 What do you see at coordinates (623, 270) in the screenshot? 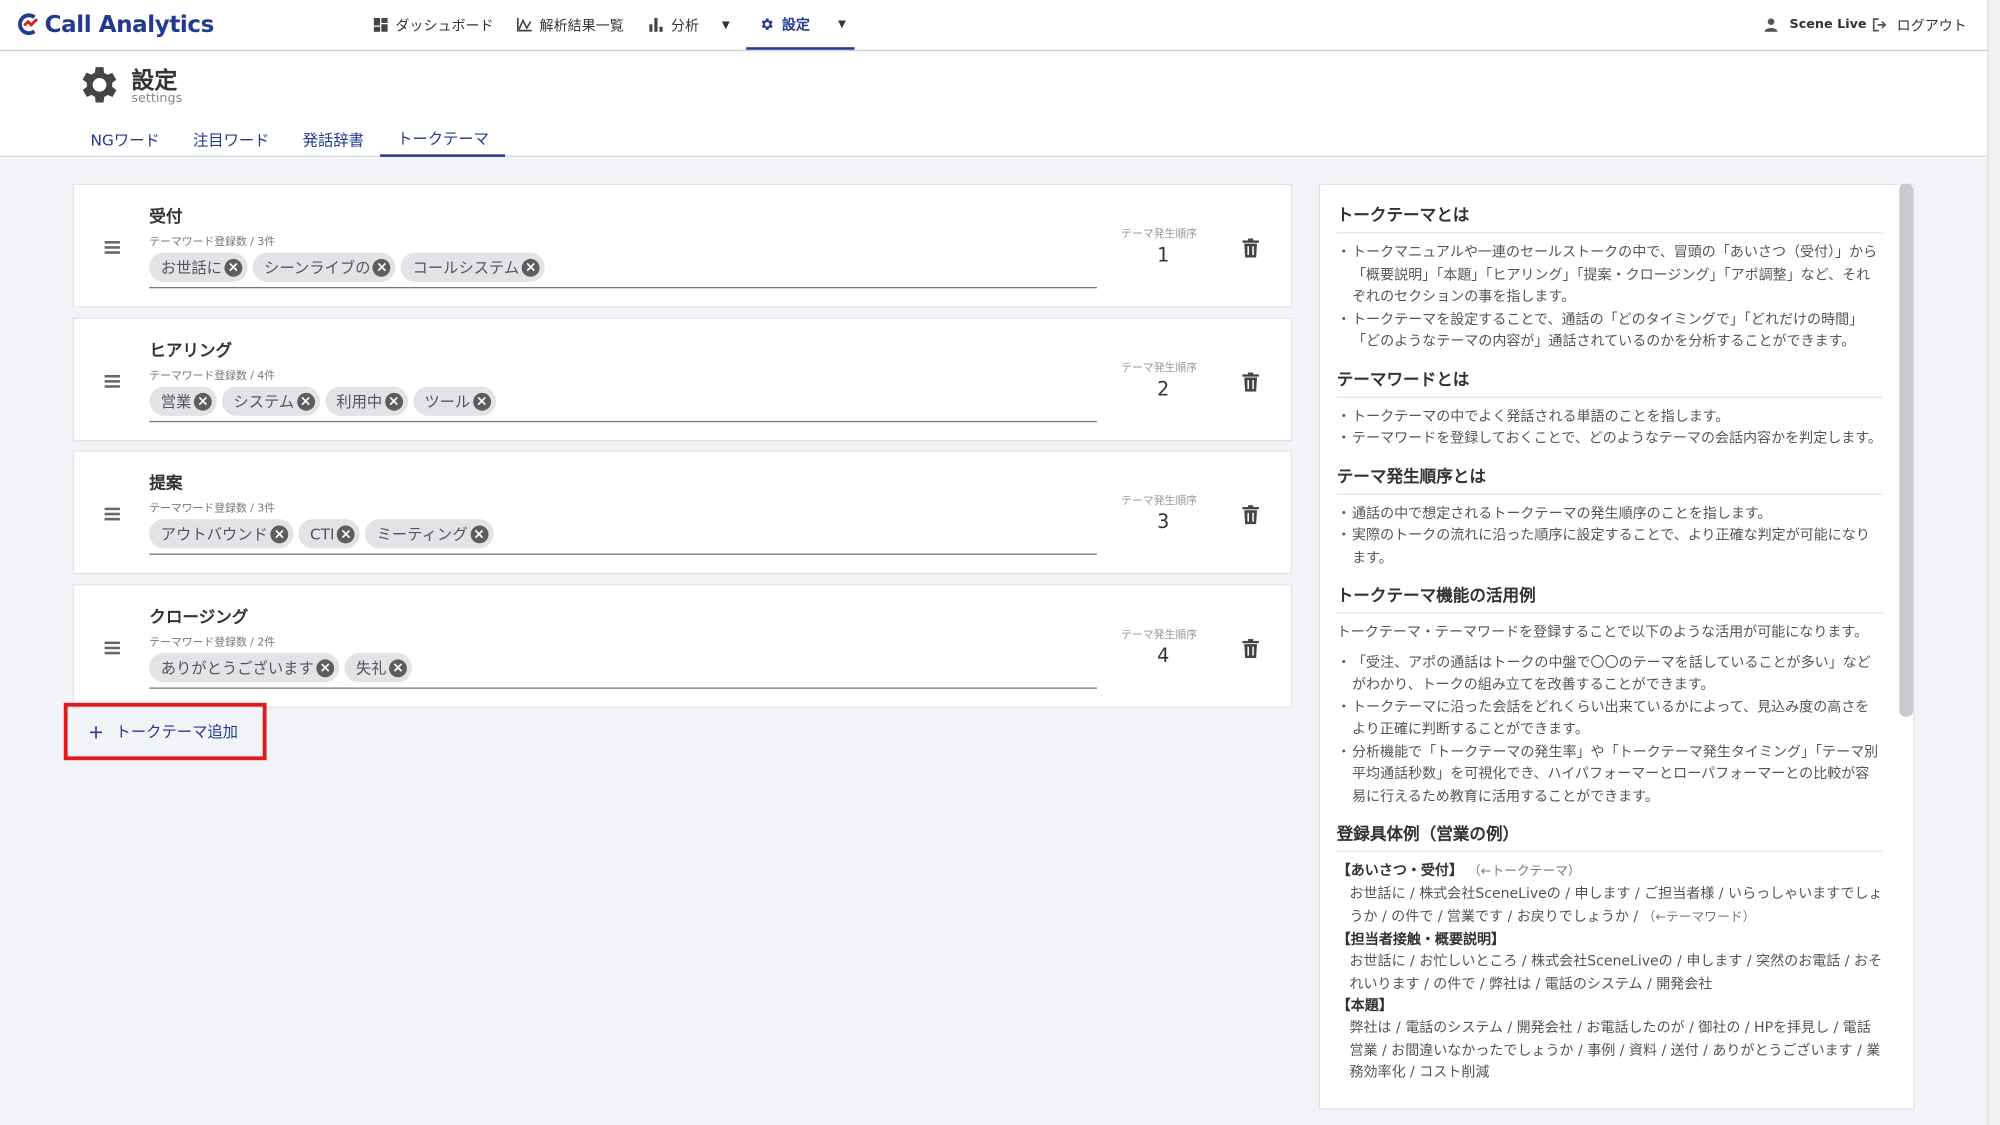
I see `theme-words-input: お世話に × シーンライブの × コールシステム ×` at bounding box center [623, 270].